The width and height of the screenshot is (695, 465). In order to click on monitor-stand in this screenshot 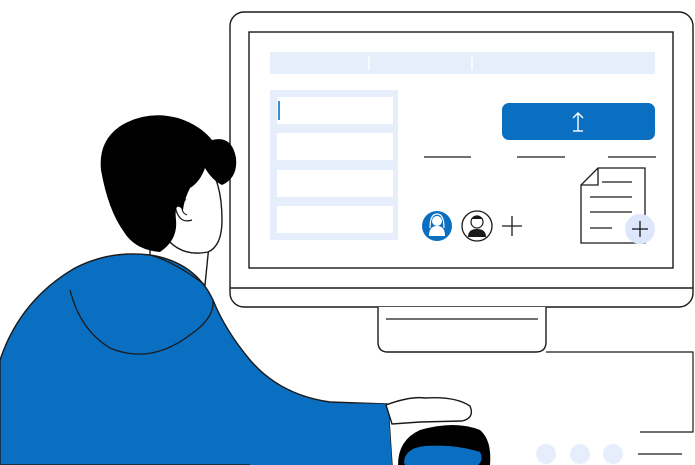, I will do `click(462, 330)`.